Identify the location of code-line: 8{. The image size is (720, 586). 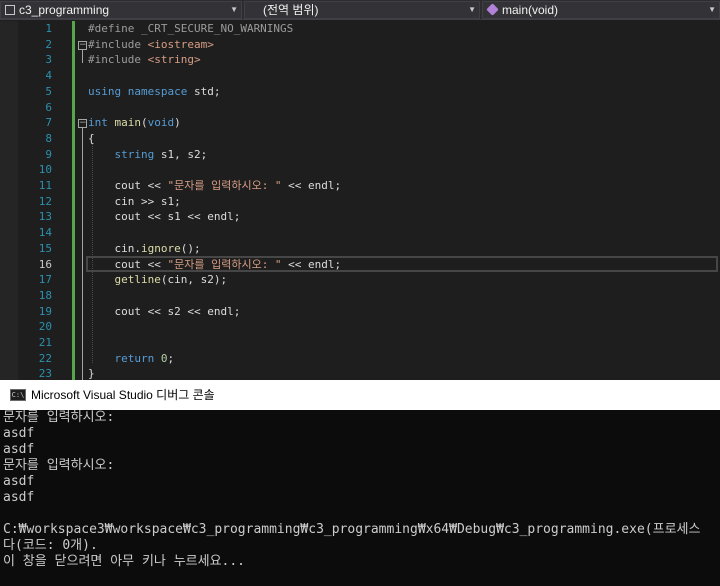
(360, 139).